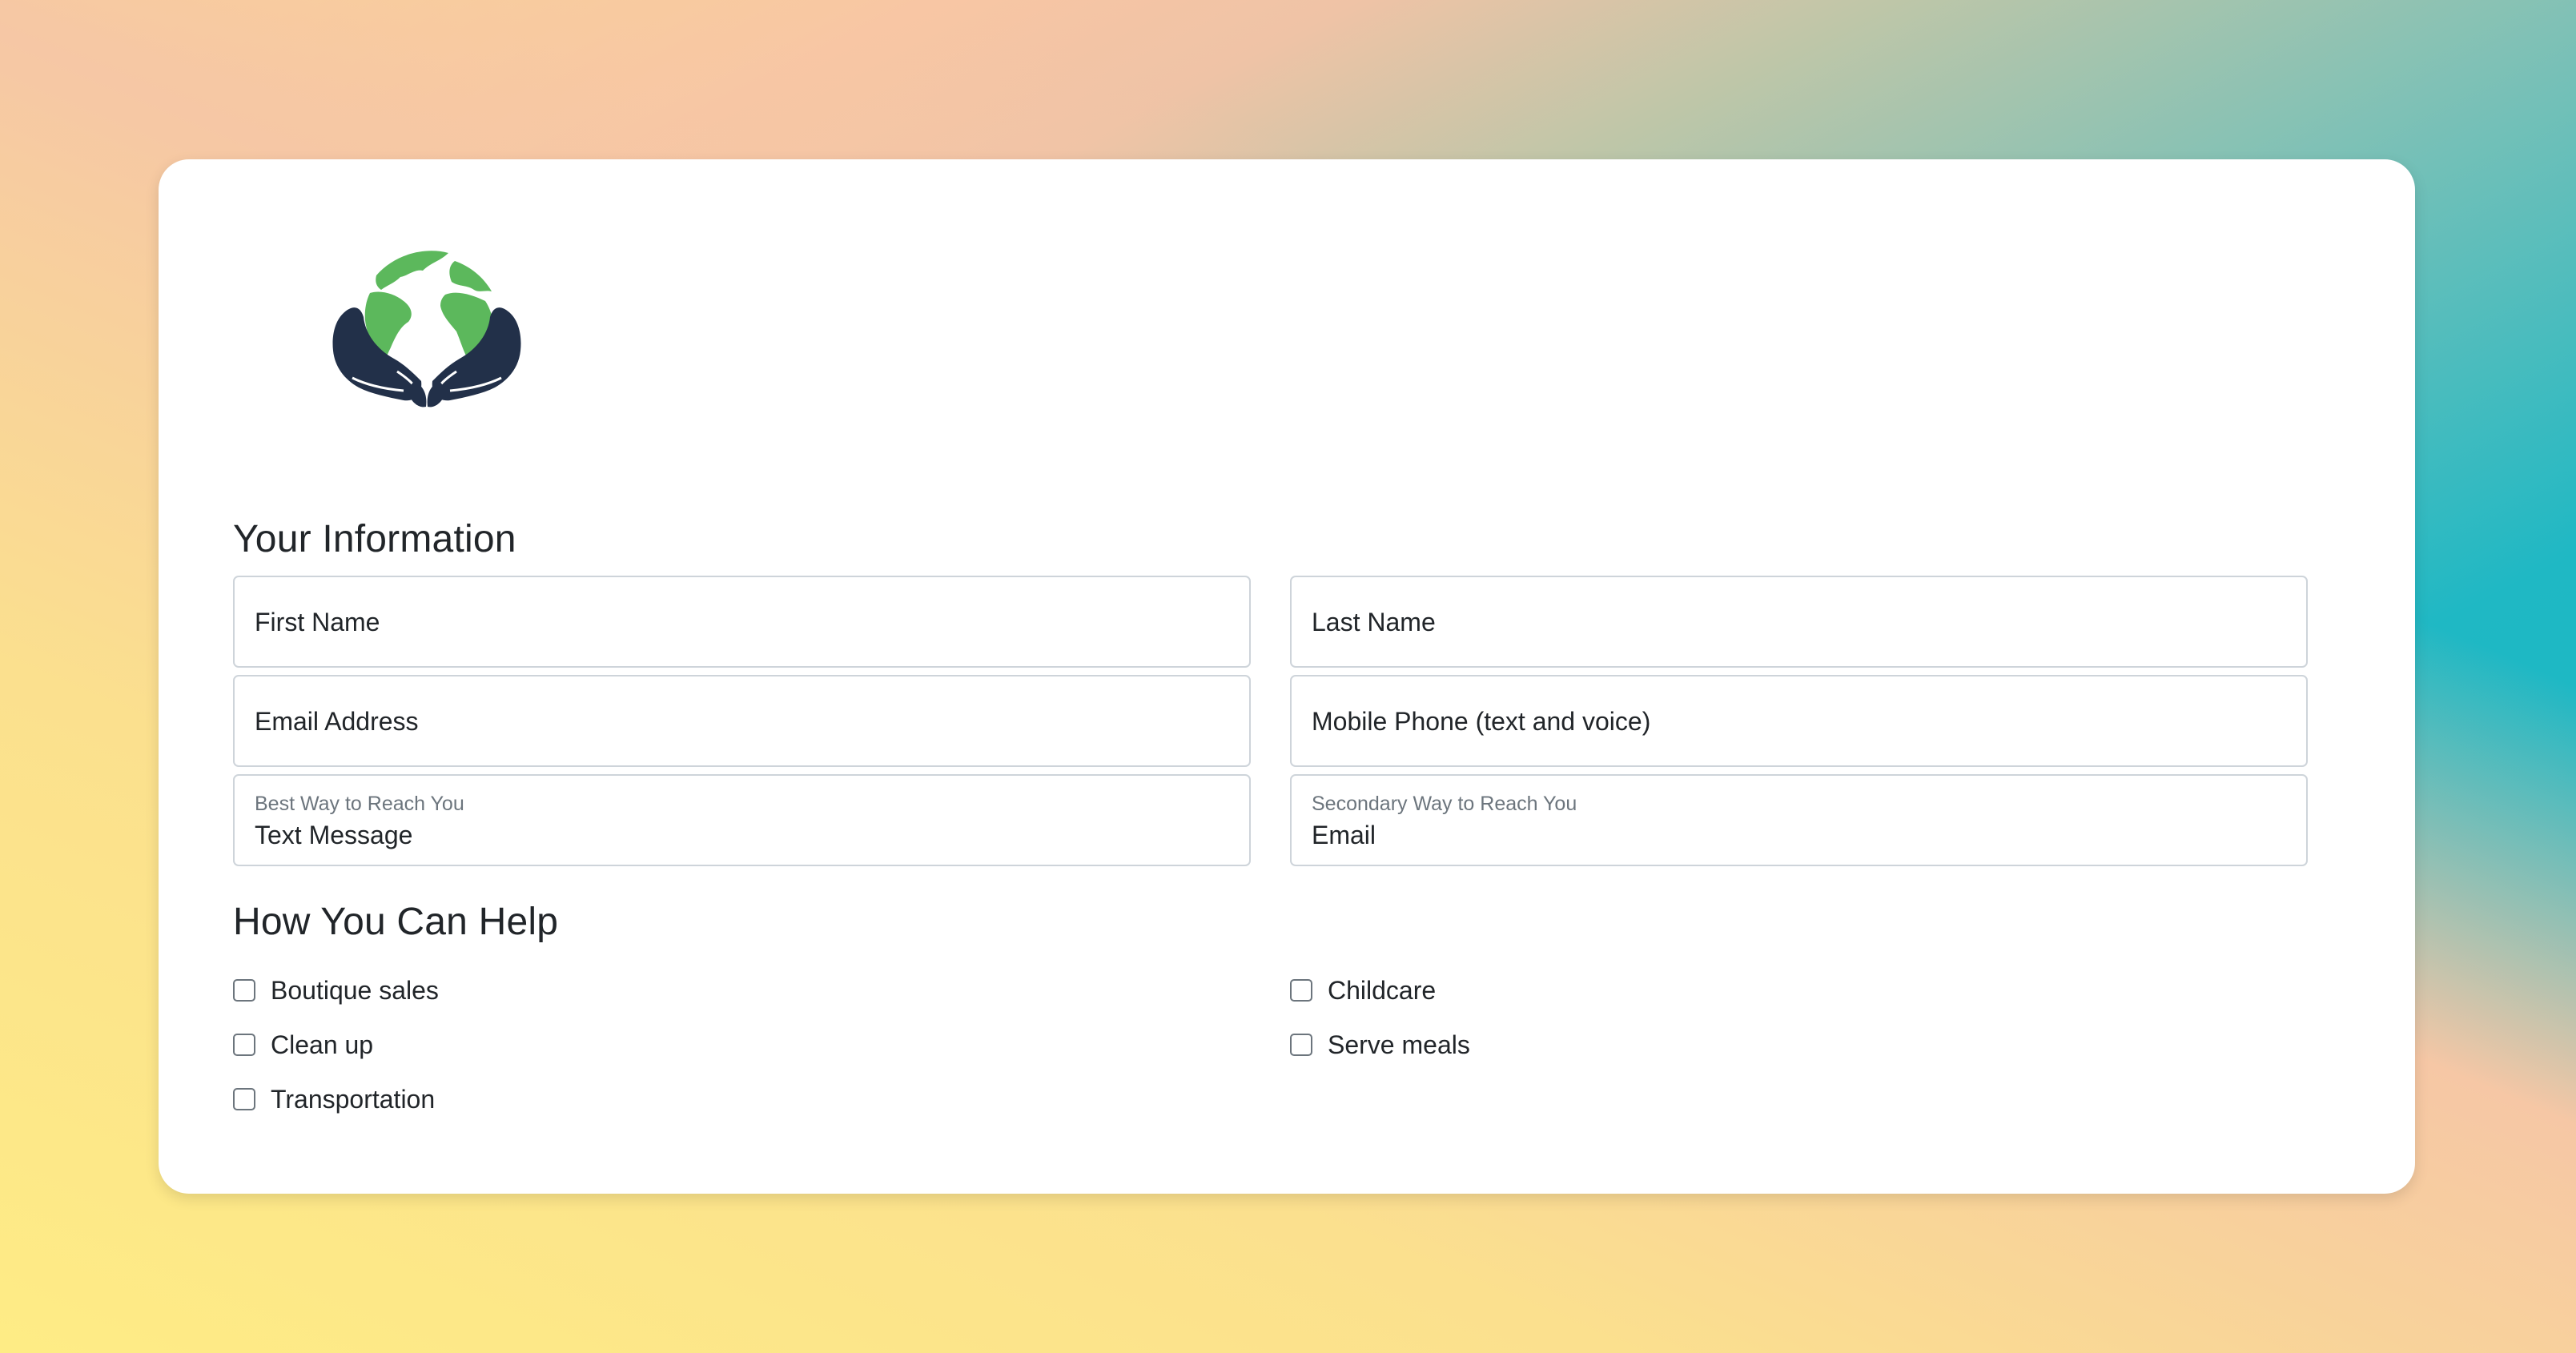 The width and height of the screenshot is (2576, 1353). Describe the element at coordinates (1344, 835) in the screenshot. I see `secondary-way-to-reach-value: Email` at that location.